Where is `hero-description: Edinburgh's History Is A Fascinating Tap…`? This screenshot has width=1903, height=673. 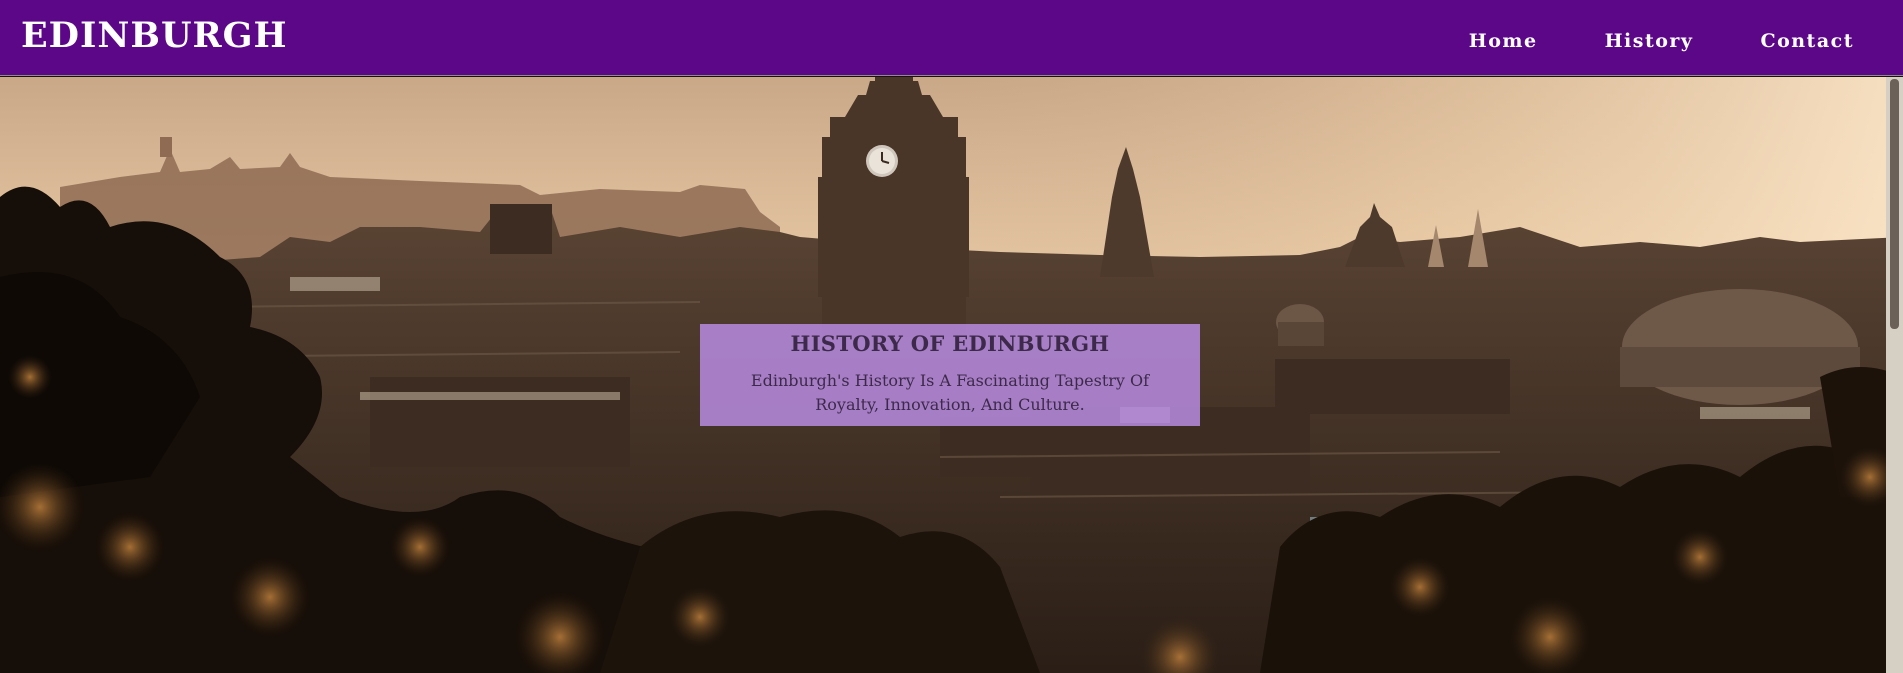 hero-description: Edinburgh's History Is A Fascinating Tap… is located at coordinates (950, 392).